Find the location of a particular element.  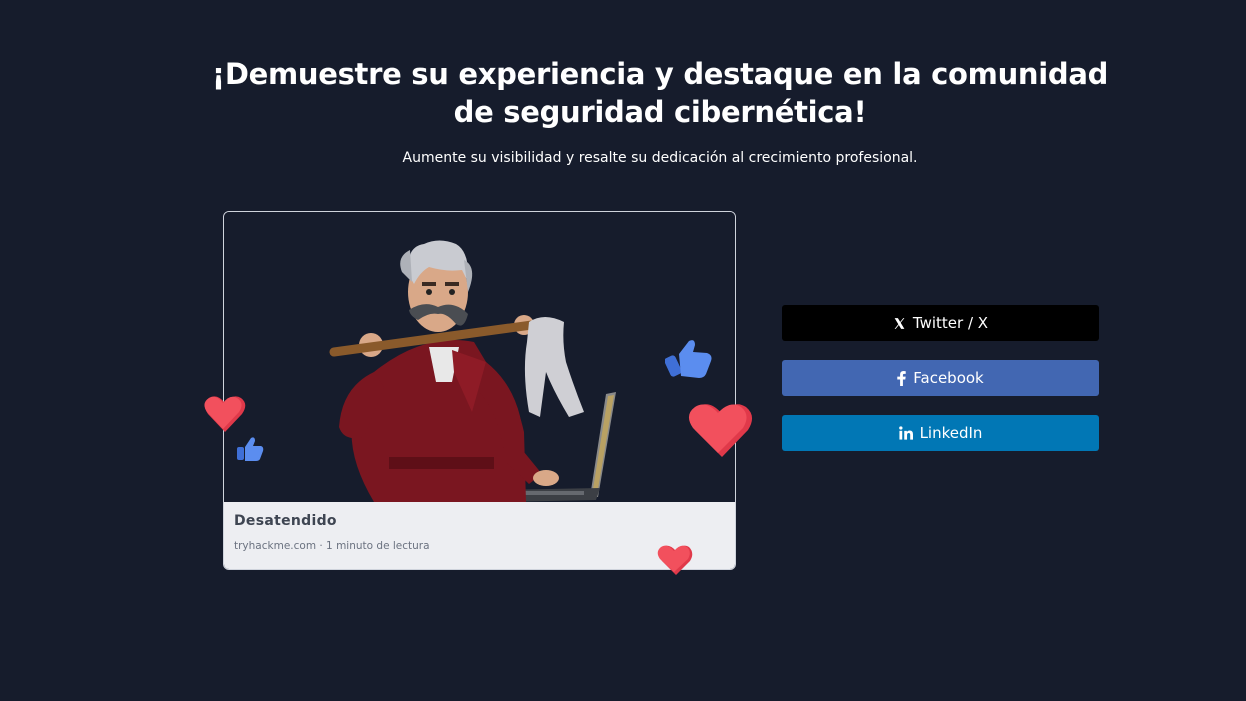

linkedin-icon is located at coordinates (905, 433).